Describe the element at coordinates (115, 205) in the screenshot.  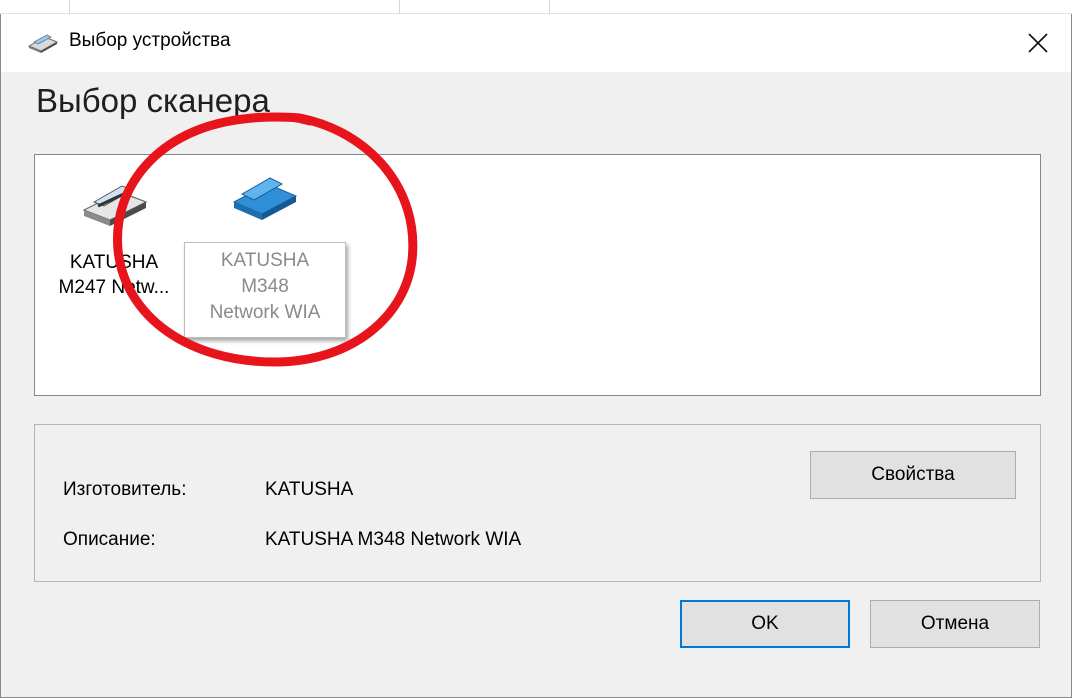
I see `scanner-gray-icon` at that location.